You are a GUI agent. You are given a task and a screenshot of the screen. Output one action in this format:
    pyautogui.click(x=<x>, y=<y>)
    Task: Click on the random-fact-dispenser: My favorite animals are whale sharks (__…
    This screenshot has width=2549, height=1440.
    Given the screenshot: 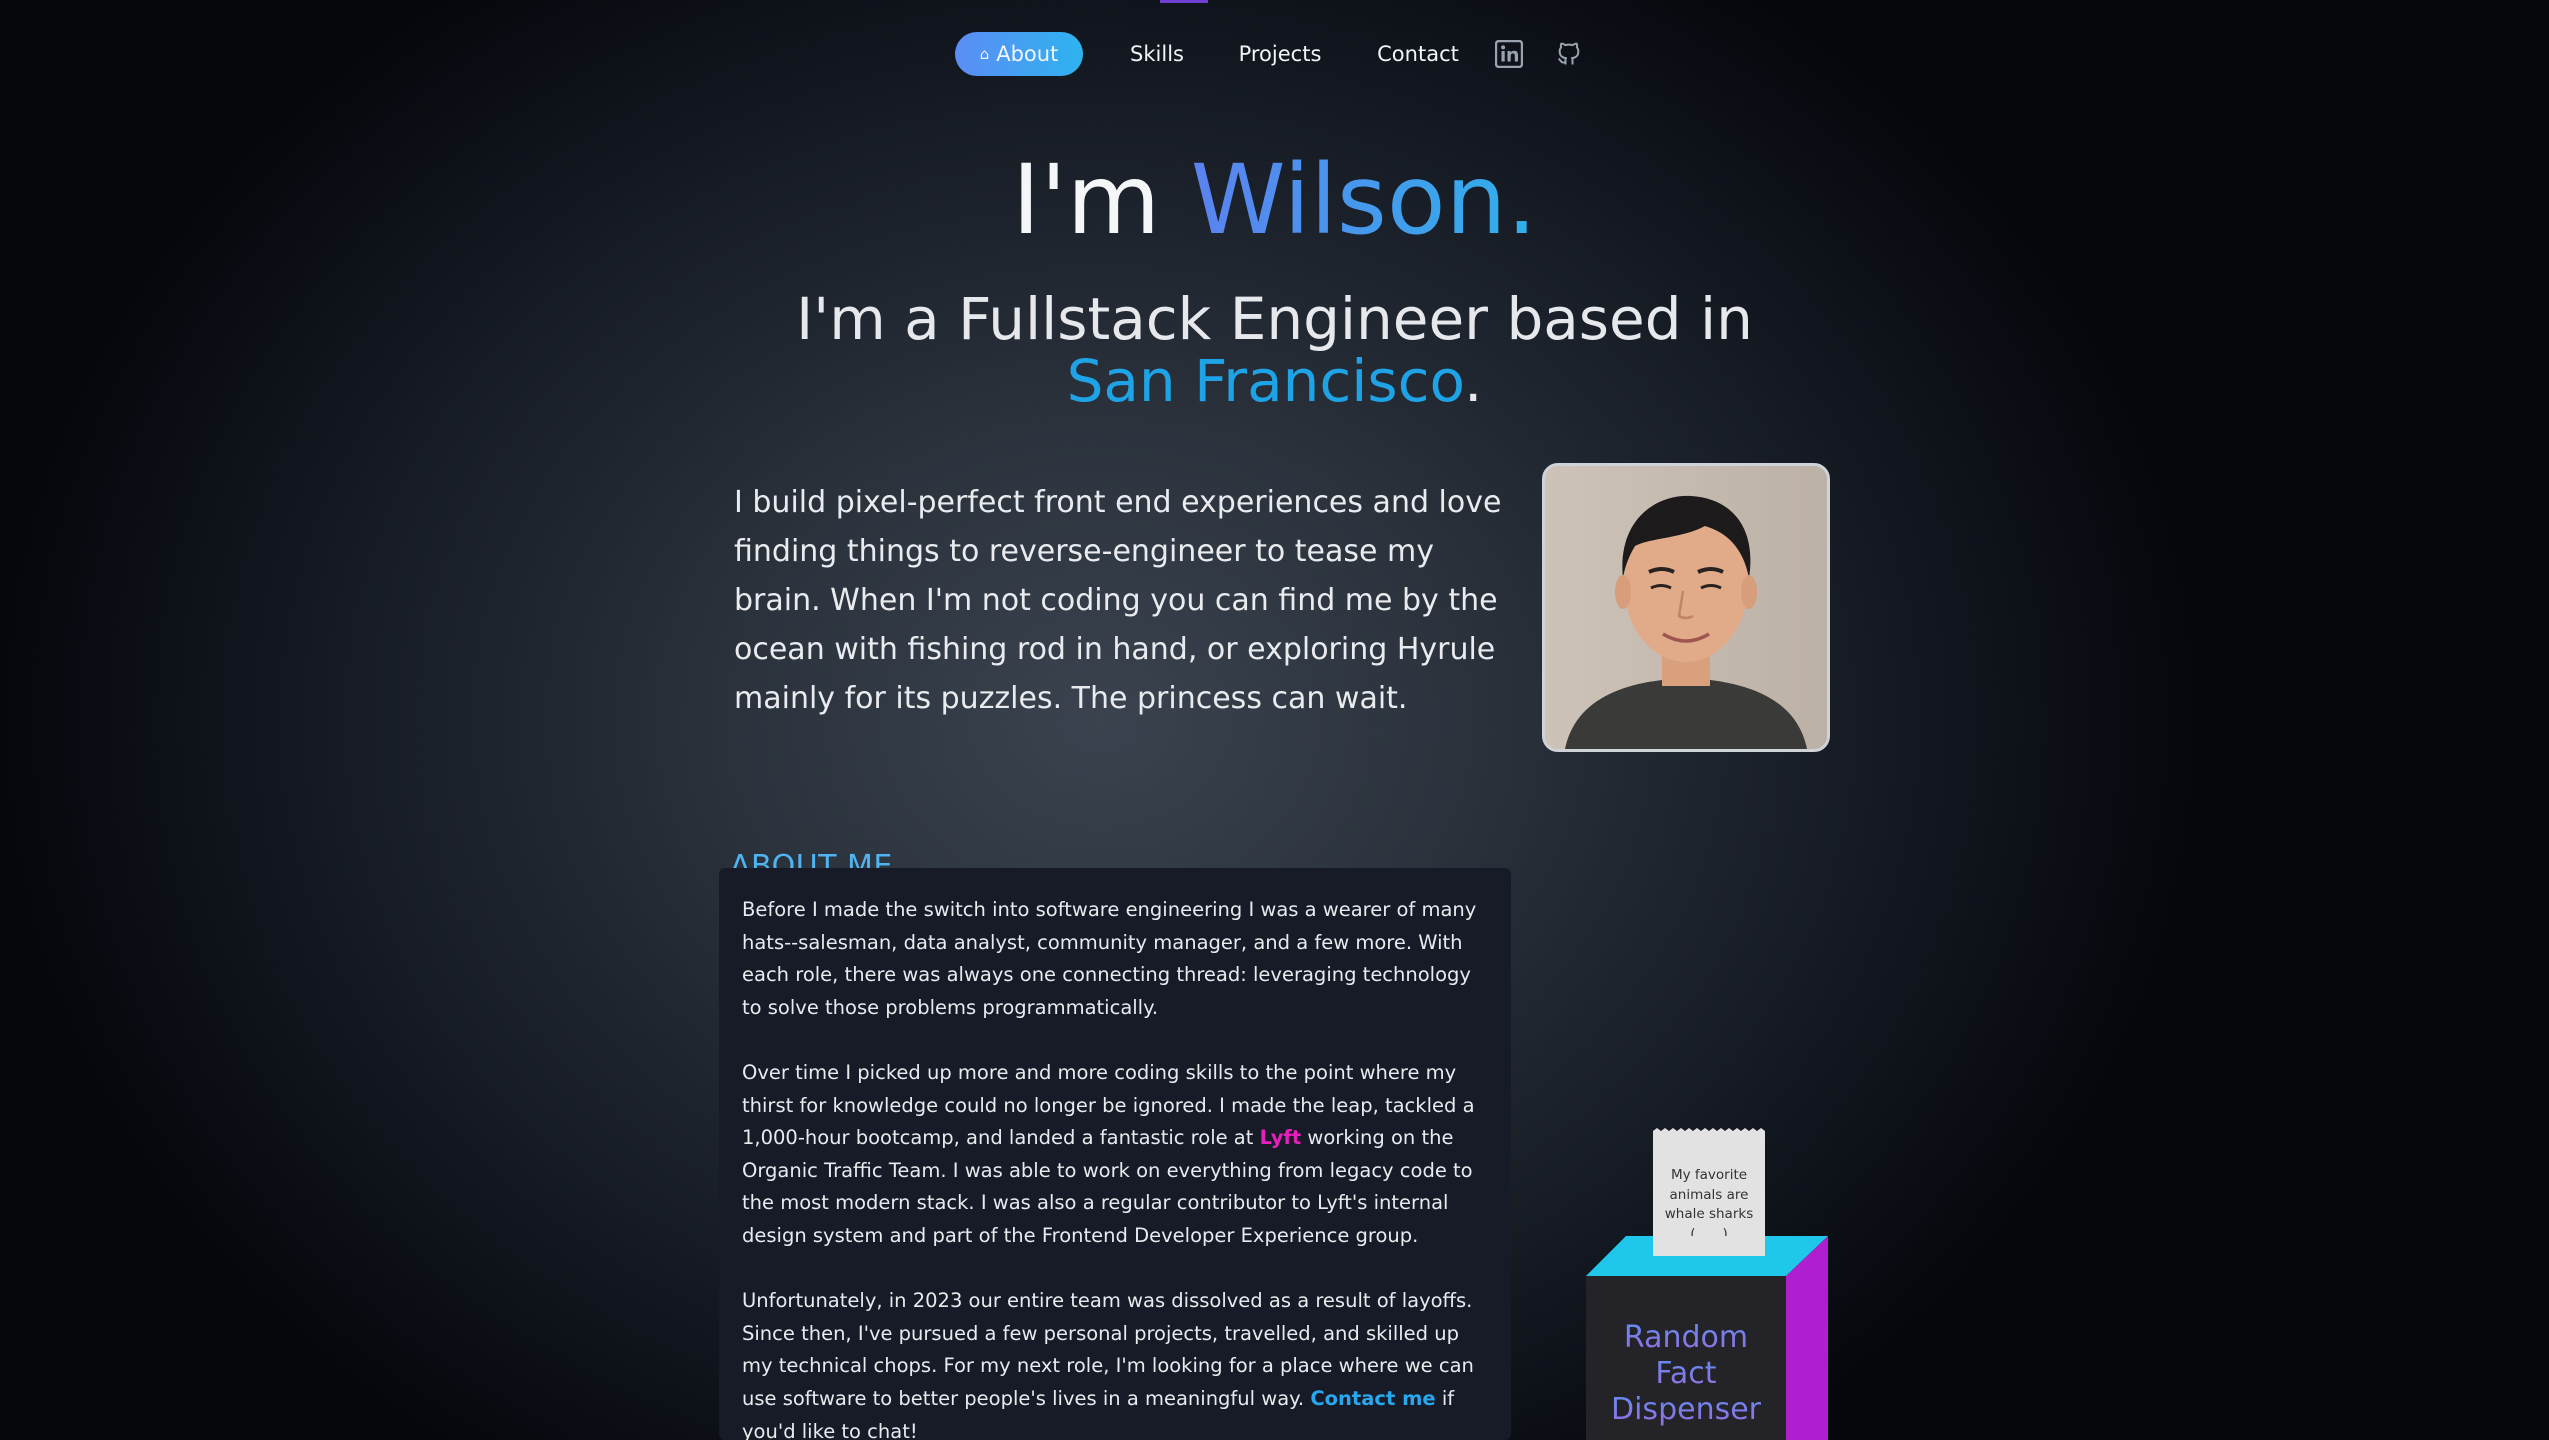 What is the action you would take?
    pyautogui.click(x=1707, y=1284)
    